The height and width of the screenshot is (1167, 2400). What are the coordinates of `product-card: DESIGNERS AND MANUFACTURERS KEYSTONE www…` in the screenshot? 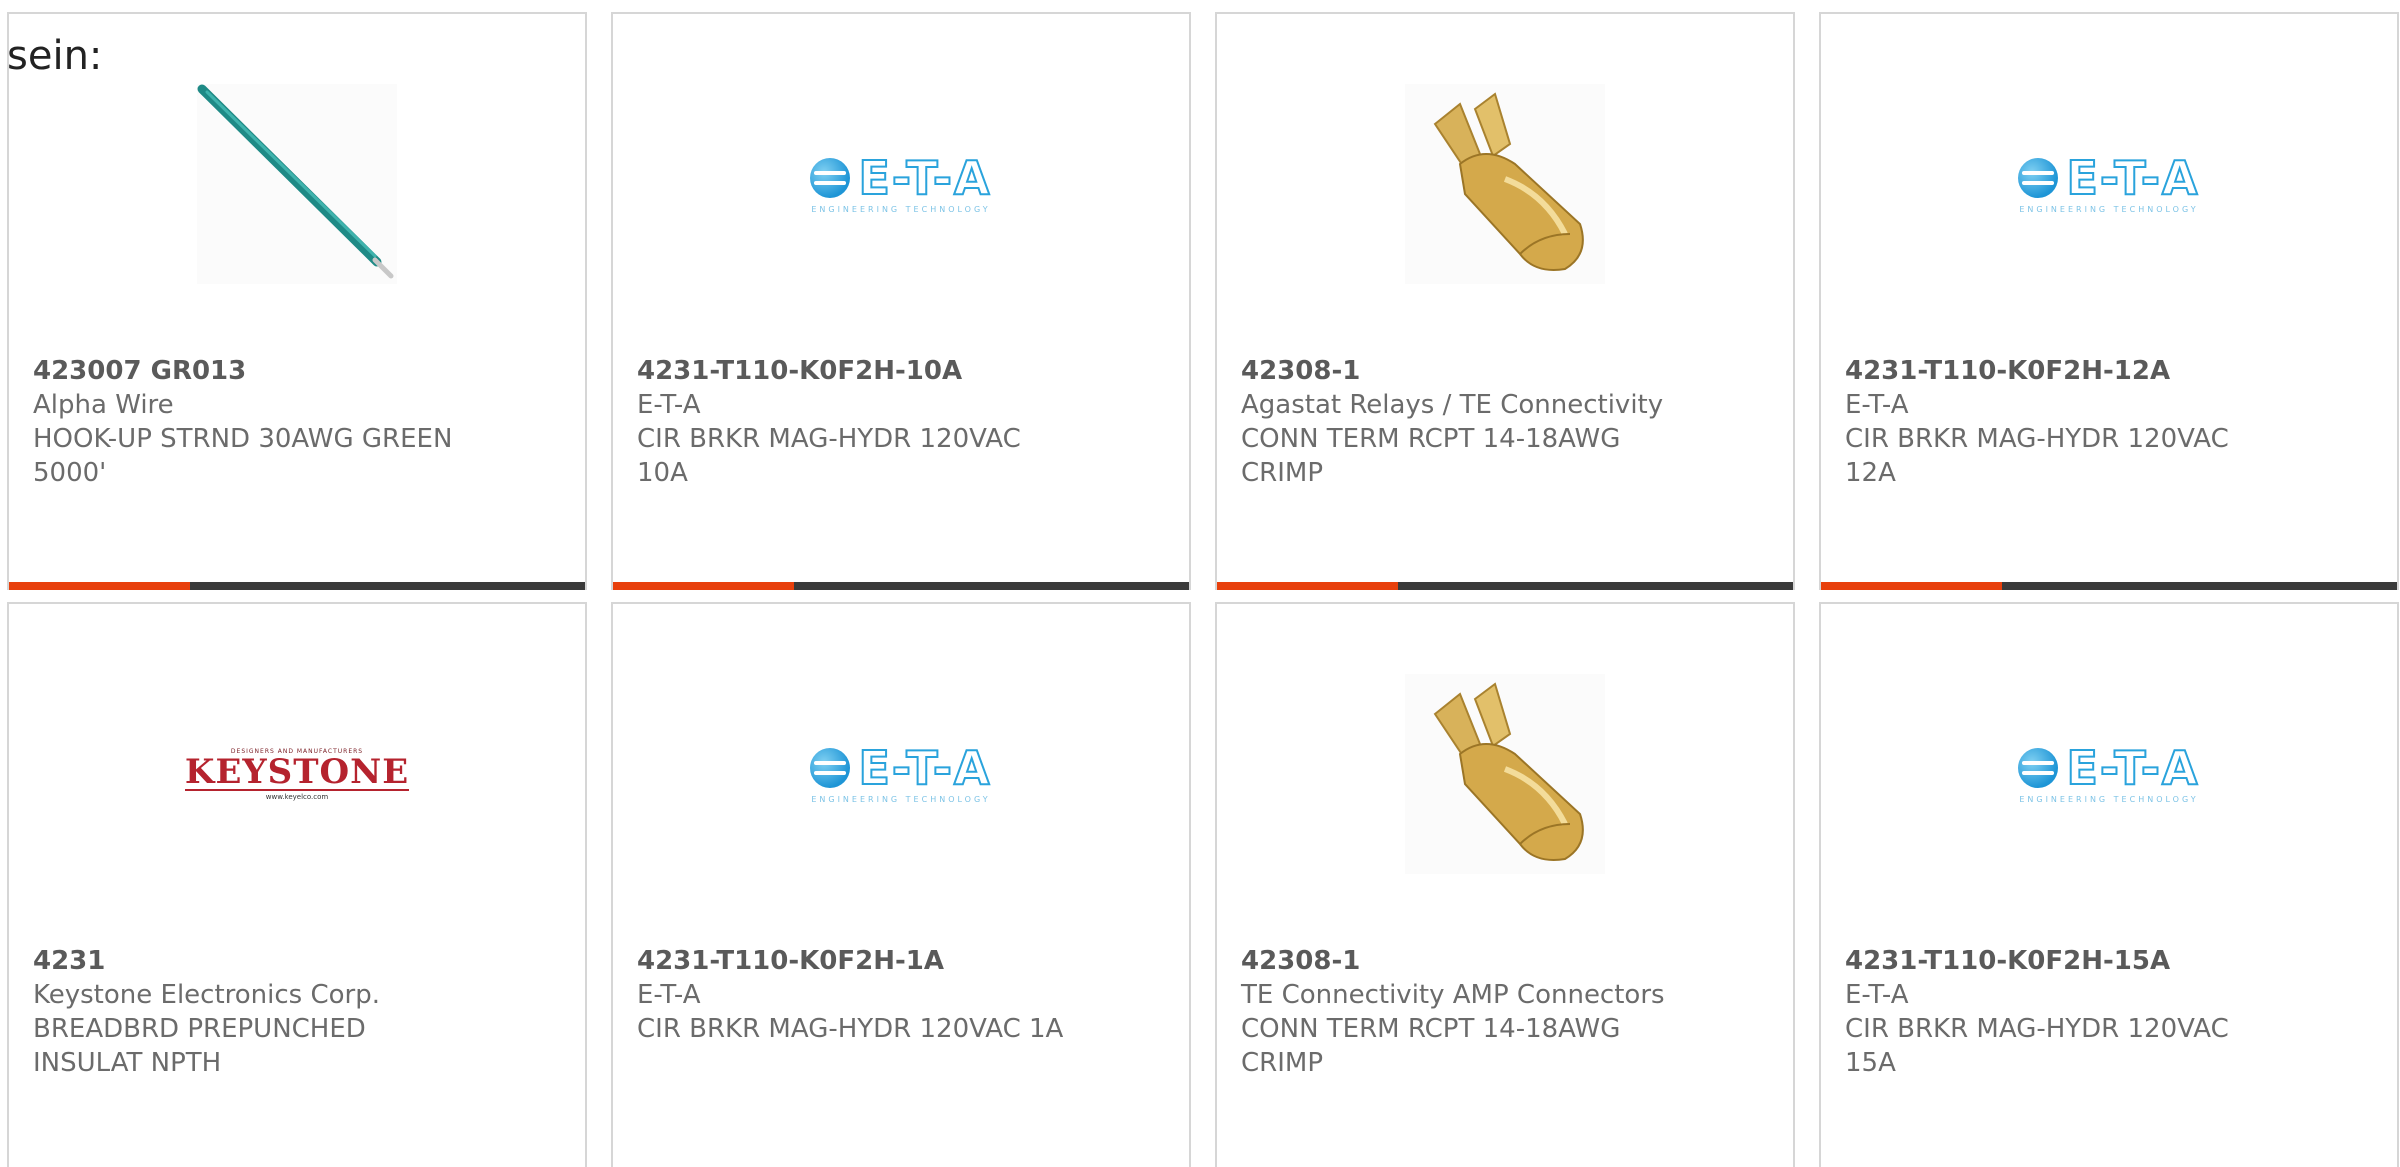 It's located at (297, 884).